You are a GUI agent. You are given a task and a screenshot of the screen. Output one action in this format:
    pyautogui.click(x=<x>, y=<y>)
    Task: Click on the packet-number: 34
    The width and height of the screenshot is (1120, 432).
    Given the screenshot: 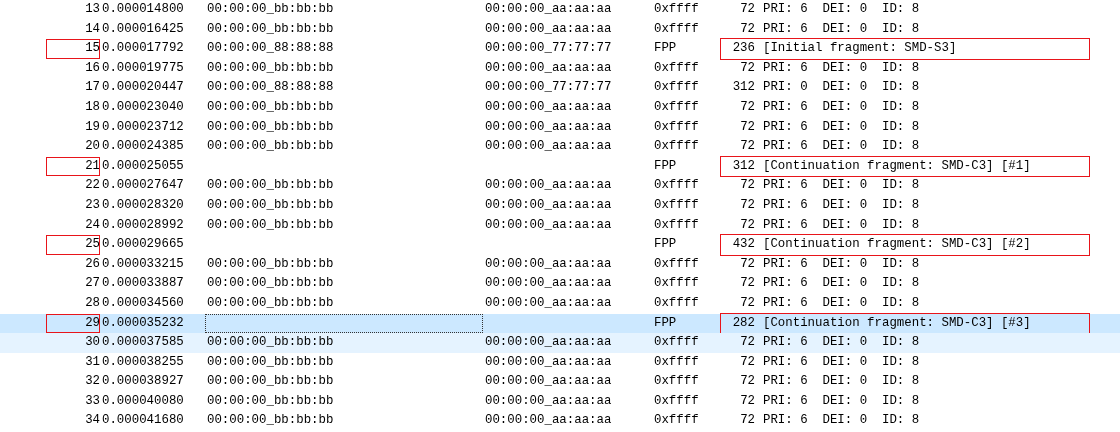 What is the action you would take?
    pyautogui.click(x=92, y=420)
    